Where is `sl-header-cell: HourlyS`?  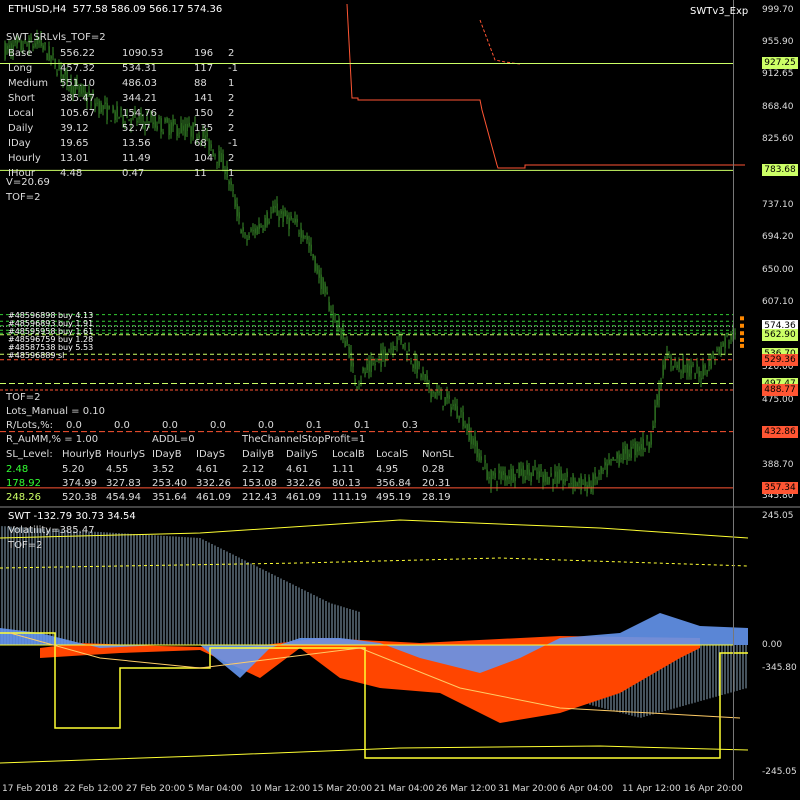 sl-header-cell: HourlyS is located at coordinates (126, 454).